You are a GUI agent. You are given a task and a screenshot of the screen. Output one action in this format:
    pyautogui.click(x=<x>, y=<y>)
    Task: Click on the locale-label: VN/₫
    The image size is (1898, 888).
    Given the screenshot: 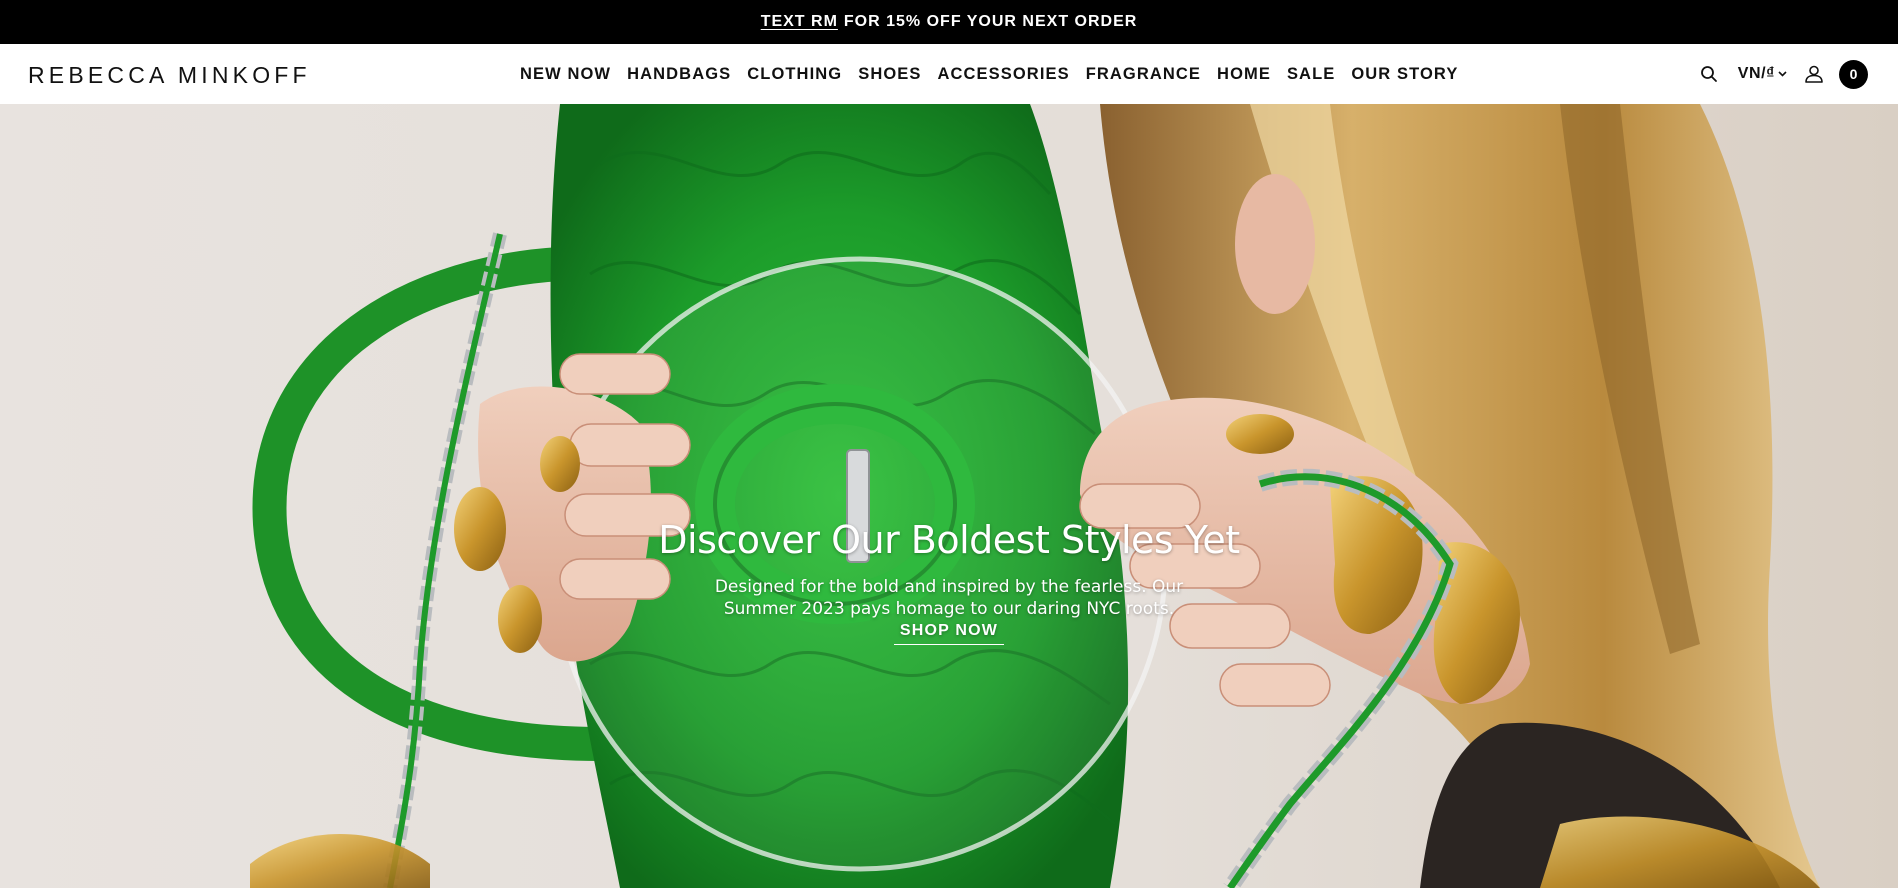 What is the action you would take?
    pyautogui.click(x=1756, y=73)
    